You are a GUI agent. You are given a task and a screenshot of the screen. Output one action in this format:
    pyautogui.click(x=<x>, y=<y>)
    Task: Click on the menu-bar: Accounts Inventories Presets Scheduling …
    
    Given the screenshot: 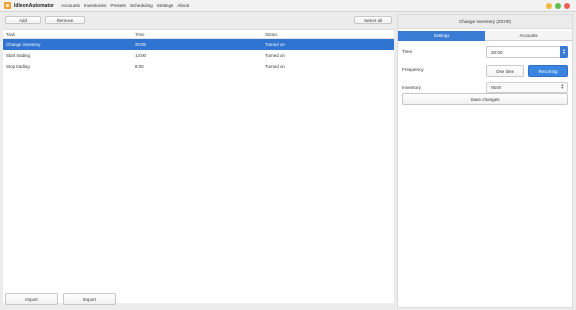 What is the action you would take?
    pyautogui.click(x=125, y=5)
    